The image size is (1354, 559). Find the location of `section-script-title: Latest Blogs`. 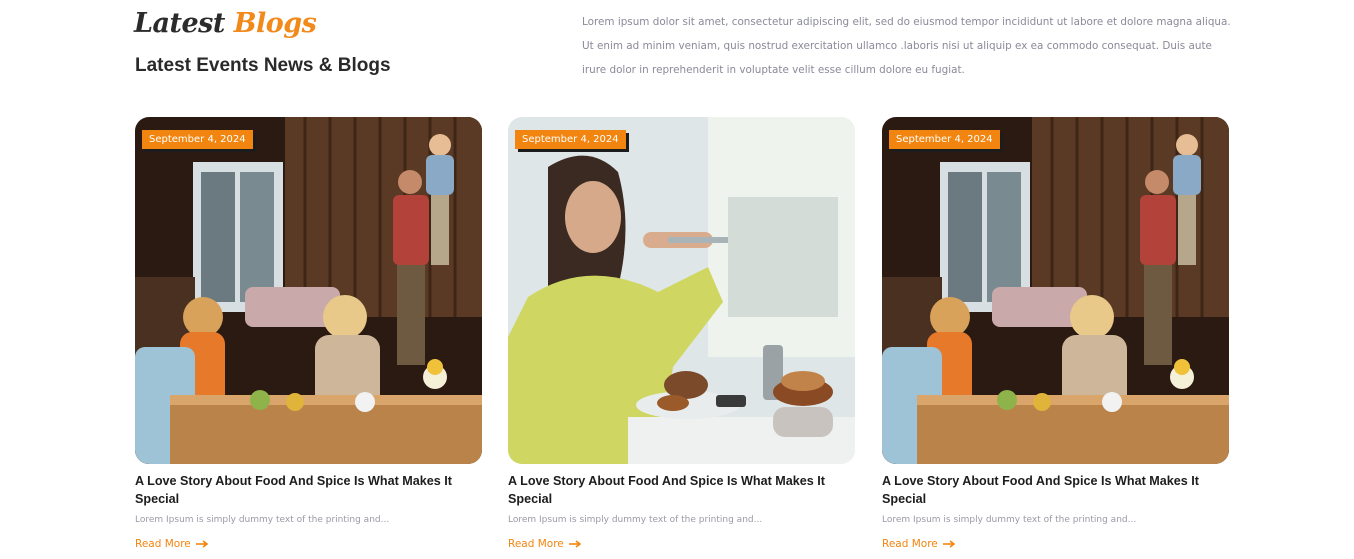

section-script-title: Latest Blogs is located at coordinates (225, 23).